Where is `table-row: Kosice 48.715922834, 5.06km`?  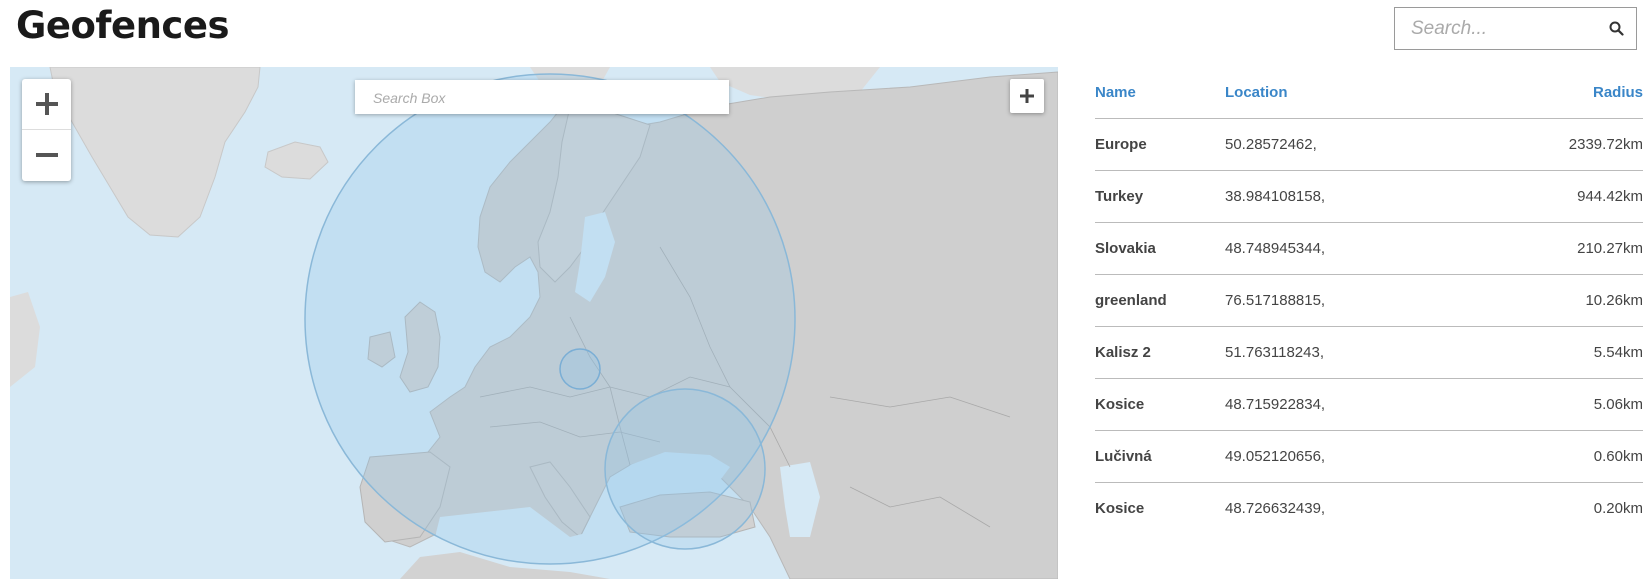
table-row: Kosice 48.715922834, 5.06km is located at coordinates (1369, 404).